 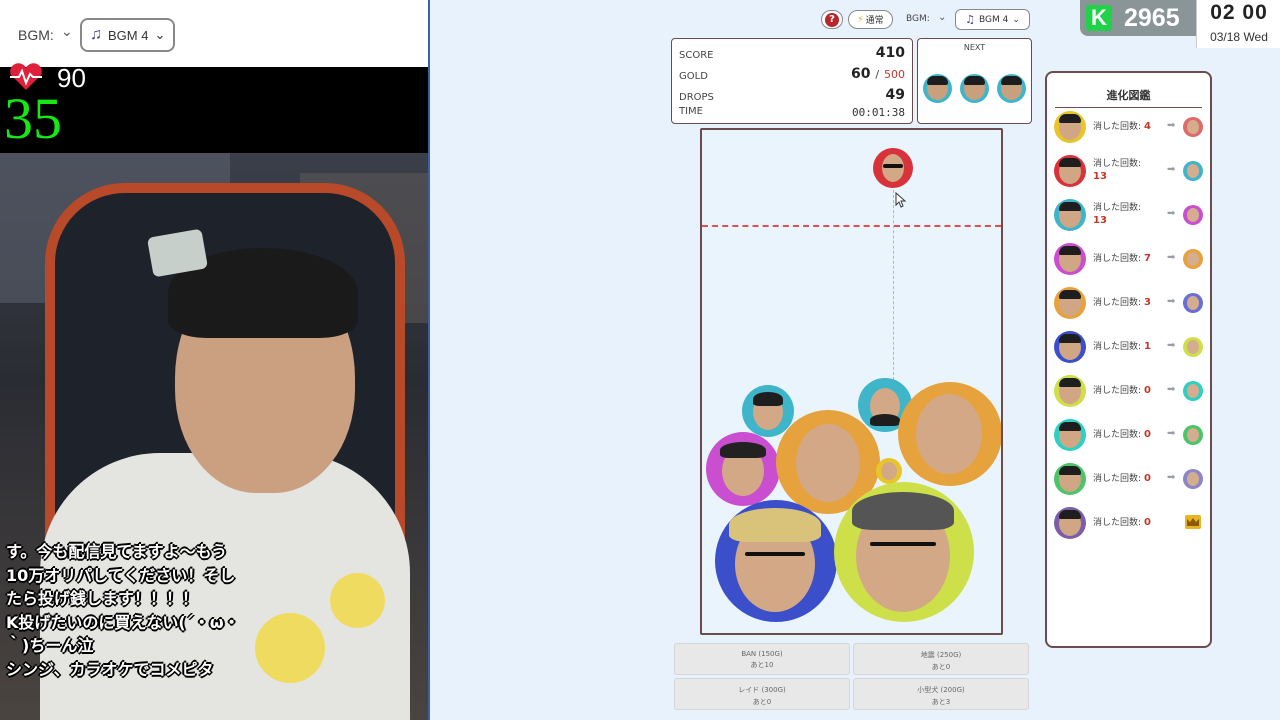 I want to click on game-over-line, so click(x=851, y=226).